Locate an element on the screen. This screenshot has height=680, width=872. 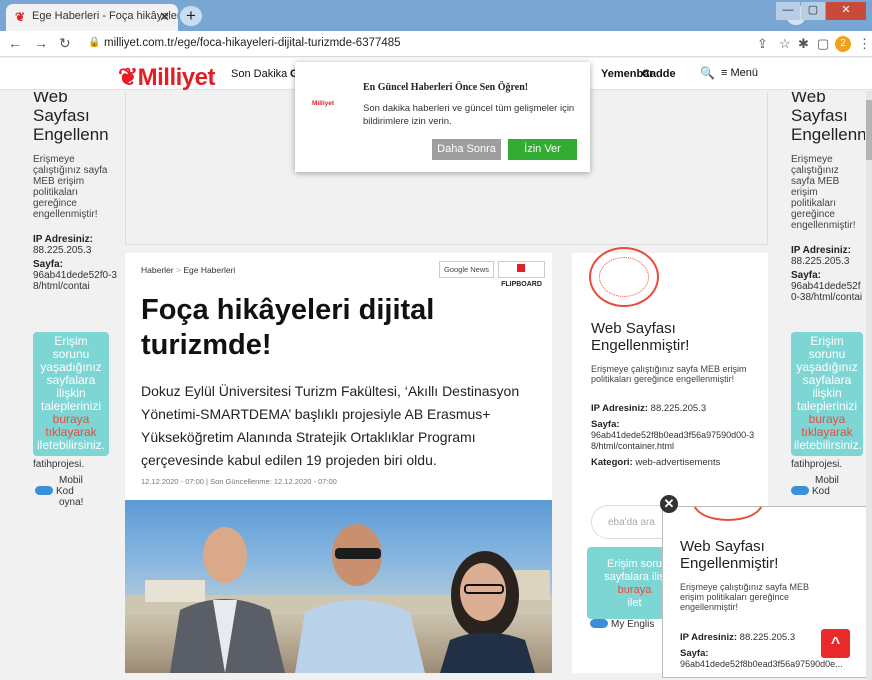
milliyet-logo: ❦Milliyet is located at coordinates (166, 77).